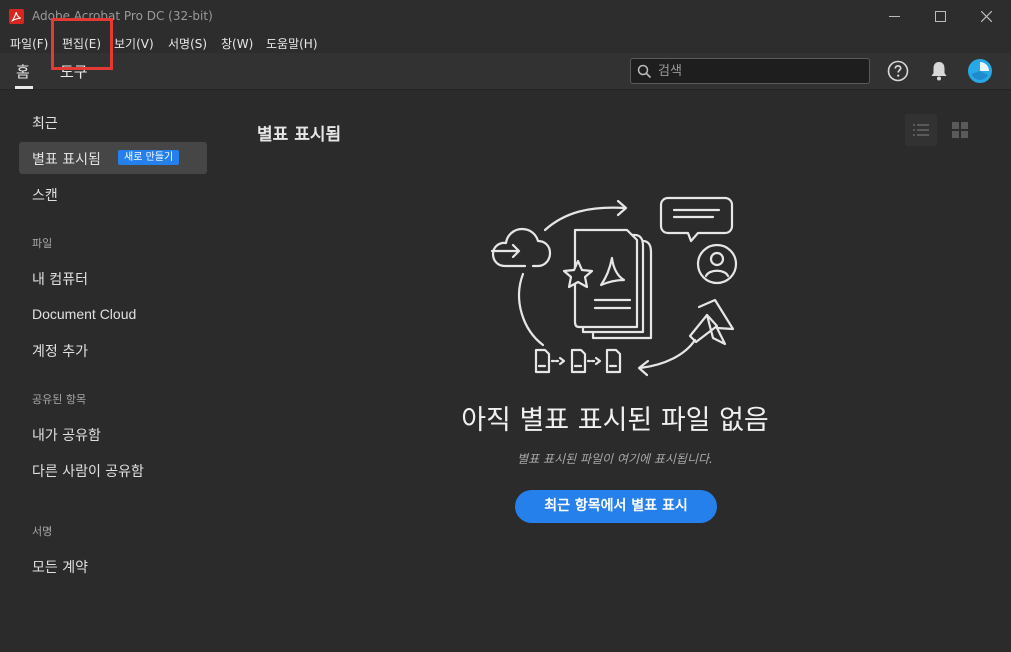  Describe the element at coordinates (66, 435) in the screenshot. I see `sidebar-item-shared-by-me: 내가 공유함` at that location.